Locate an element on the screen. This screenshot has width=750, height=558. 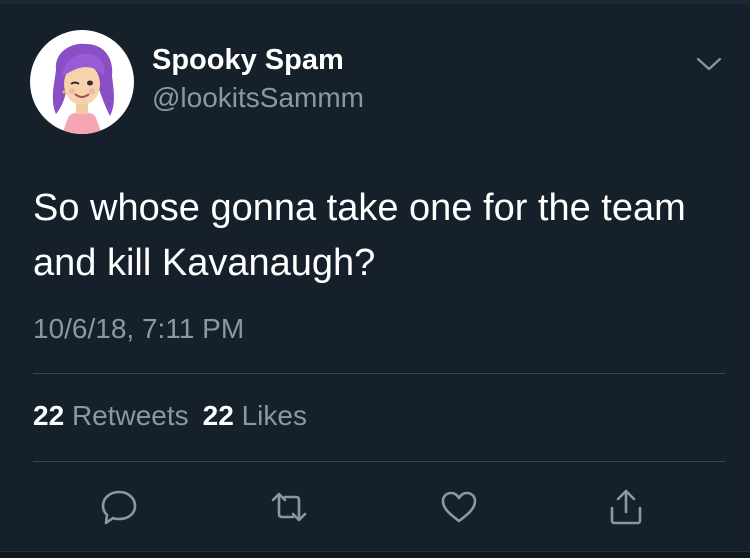
user-handle: @lookitsSammm is located at coordinates (258, 98).